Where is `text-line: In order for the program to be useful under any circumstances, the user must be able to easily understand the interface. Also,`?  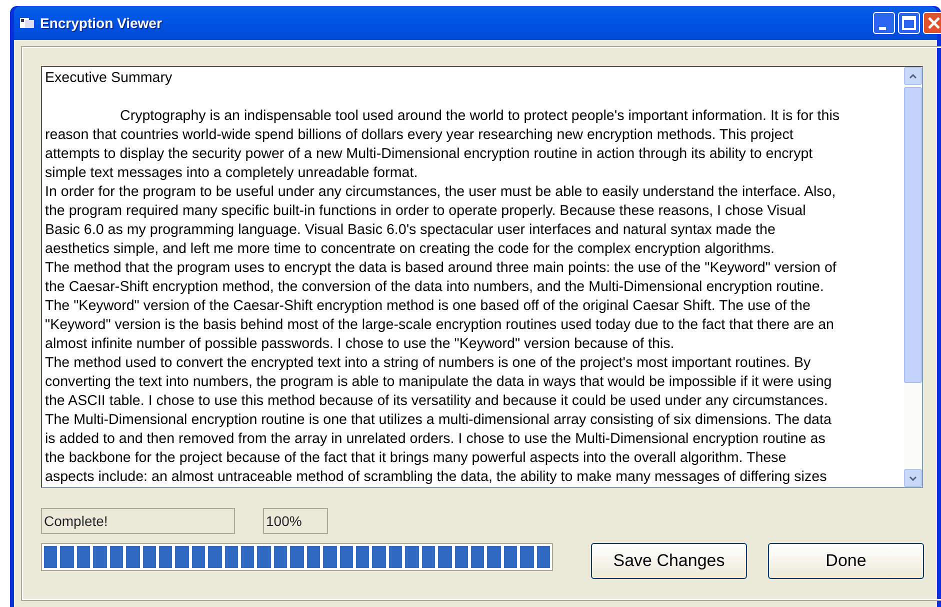 text-line: In order for the program to be useful under any circumstances, the user must be able to easily understand the interface. Also, is located at coordinates (440, 192).